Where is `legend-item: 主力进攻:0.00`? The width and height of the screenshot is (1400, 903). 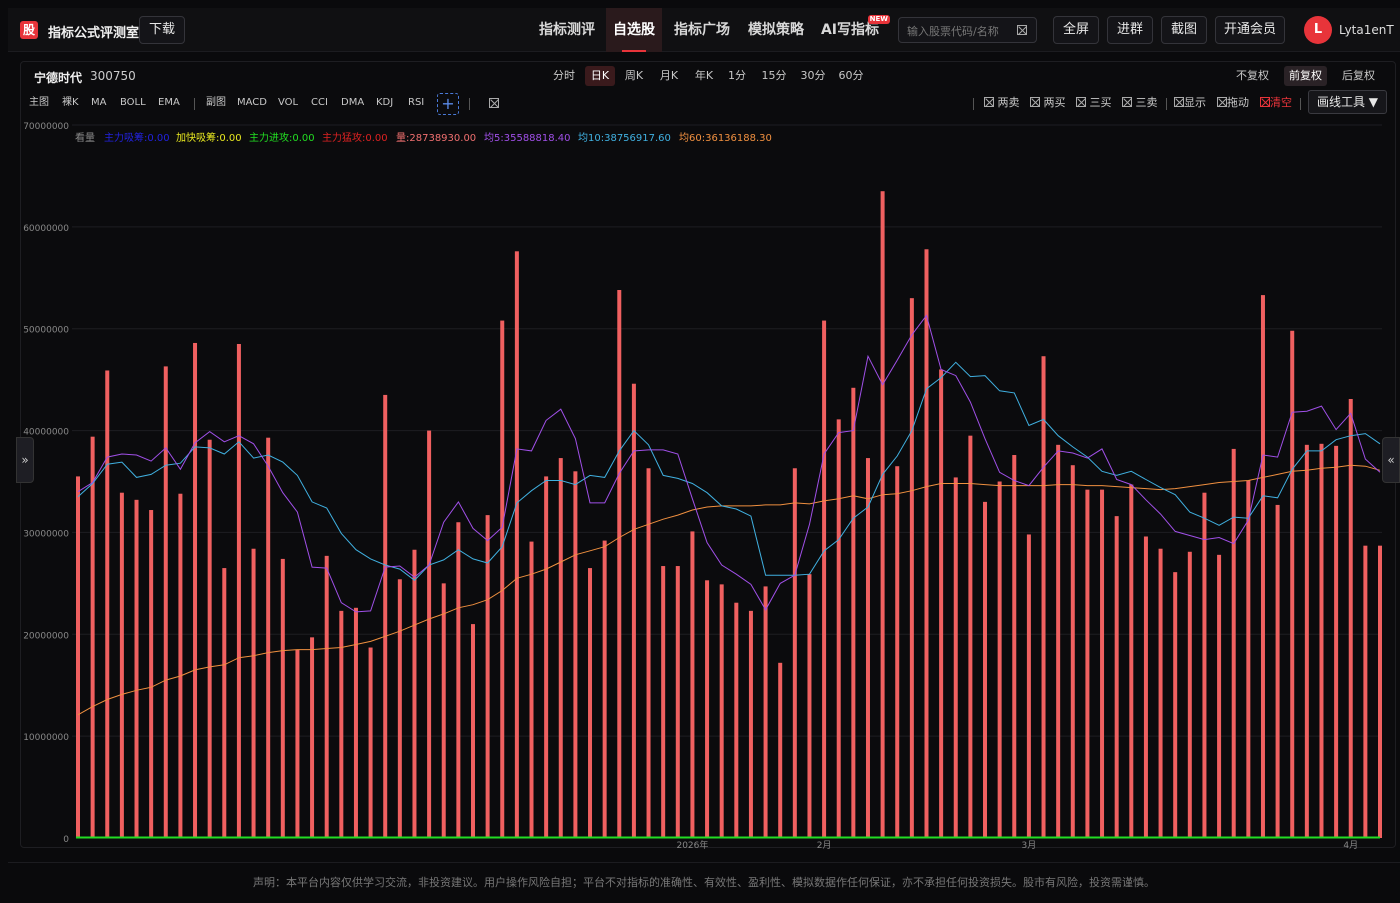
legend-item: 主力进攻:0.00 is located at coordinates (282, 138).